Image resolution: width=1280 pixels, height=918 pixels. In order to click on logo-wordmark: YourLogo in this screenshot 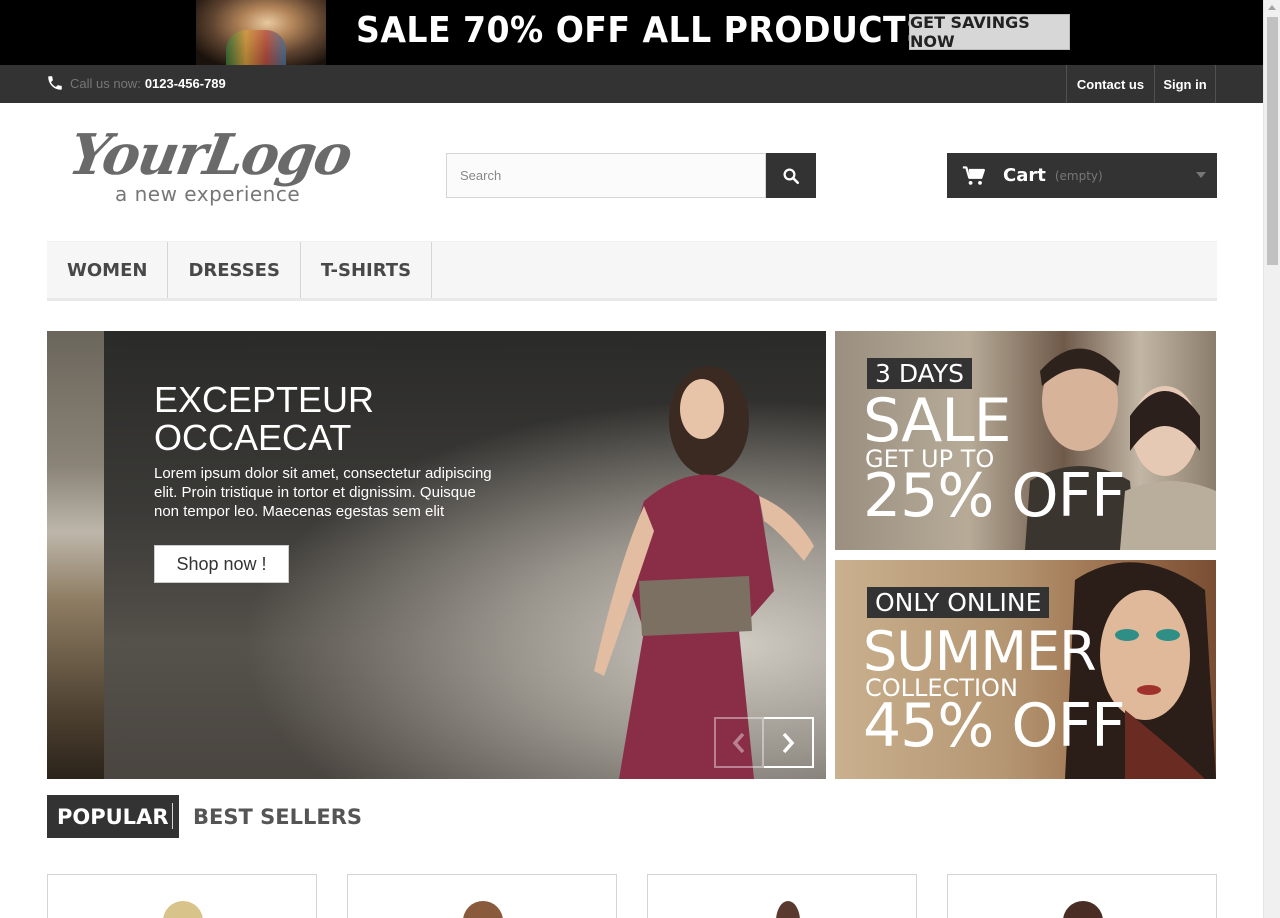, I will do `click(210, 155)`.